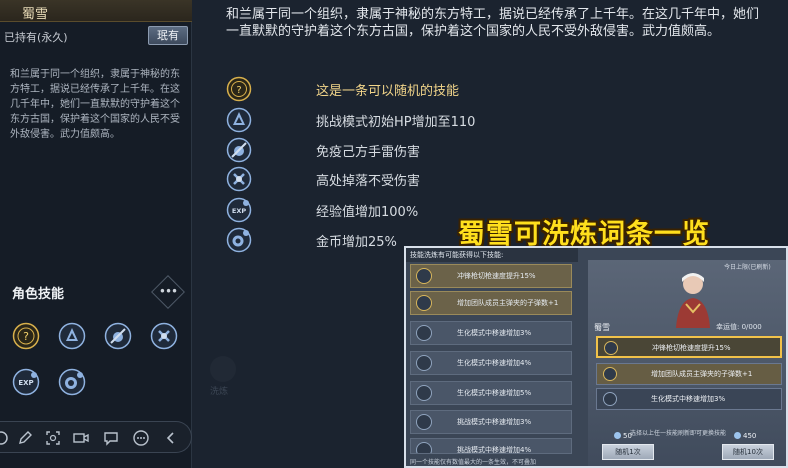 The width and height of the screenshot is (788, 468). Describe the element at coordinates (111, 438) in the screenshot. I see `chat-icon` at that location.